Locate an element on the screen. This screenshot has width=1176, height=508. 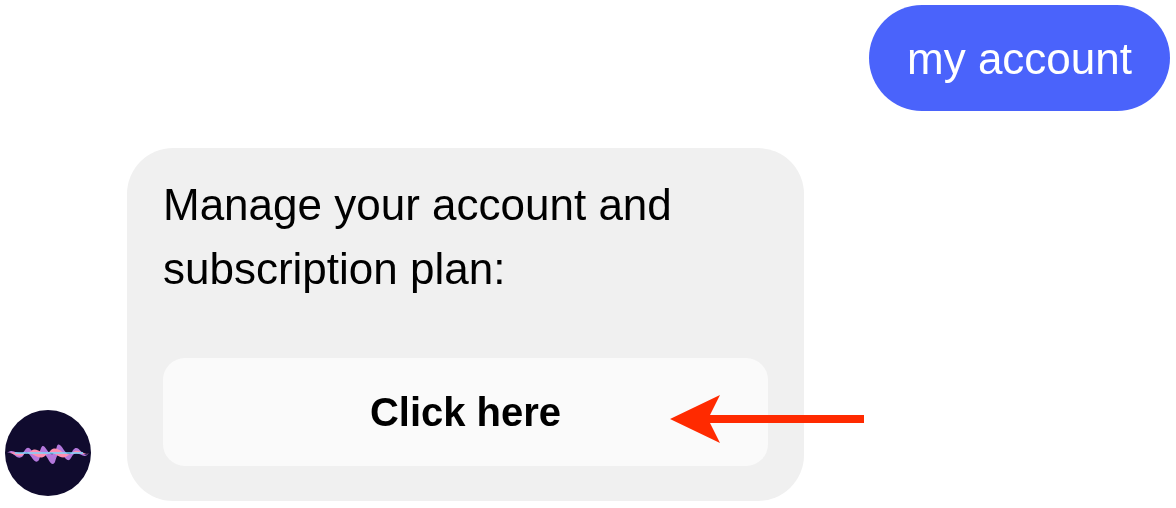
user-message: my account is located at coordinates (1019, 58).